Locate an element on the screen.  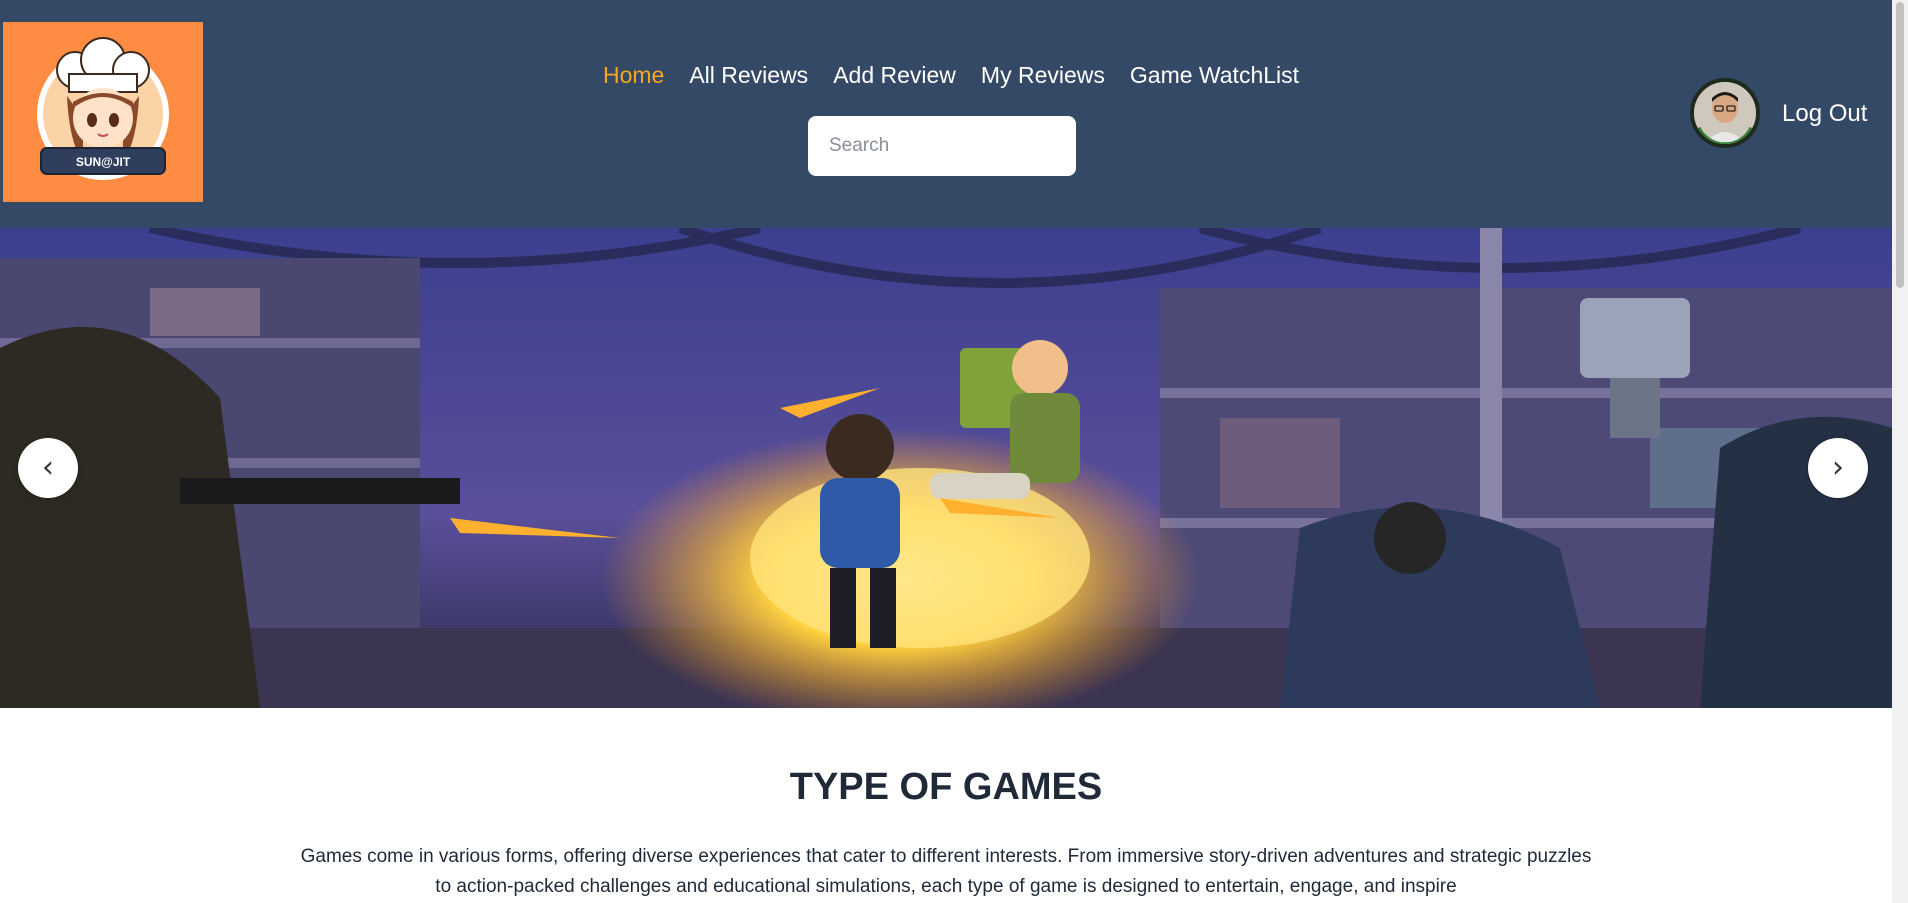
nav-all-reviews-link: All Reviews is located at coordinates (748, 75).